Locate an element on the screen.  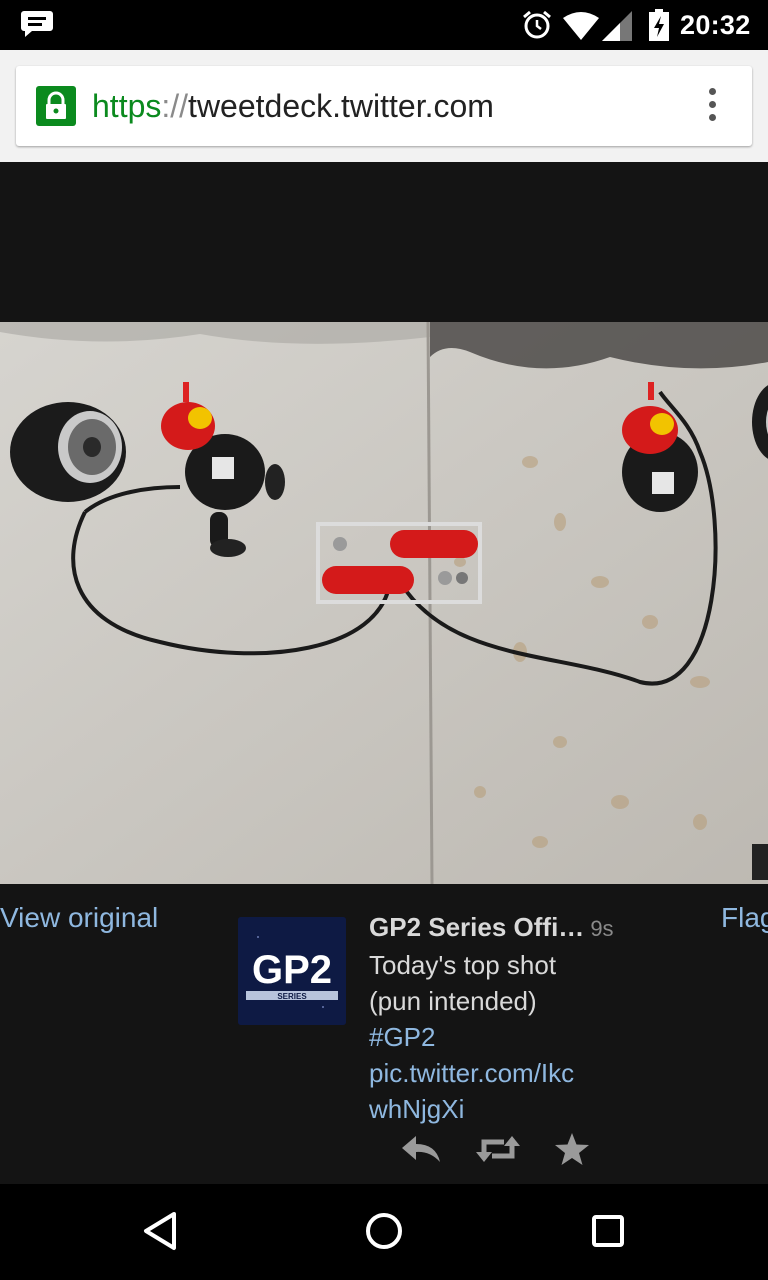
avatar-logo-text: GP2 is located at coordinates (292, 970).